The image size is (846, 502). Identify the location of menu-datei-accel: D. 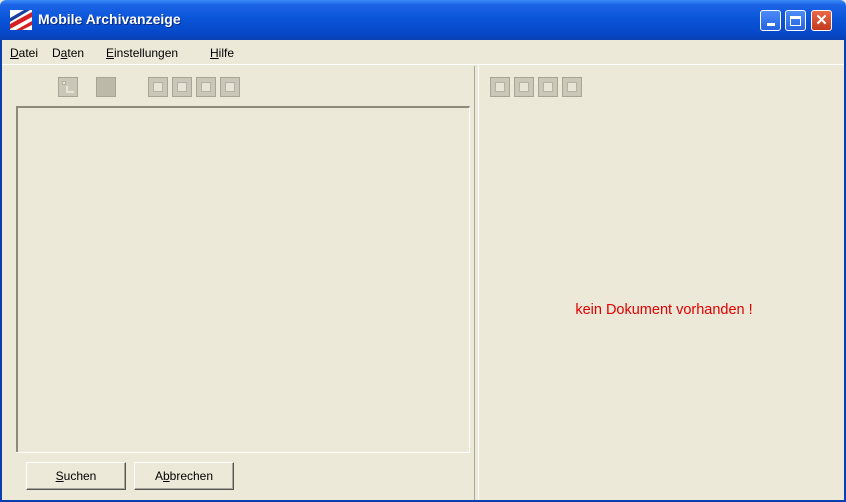
(14, 53).